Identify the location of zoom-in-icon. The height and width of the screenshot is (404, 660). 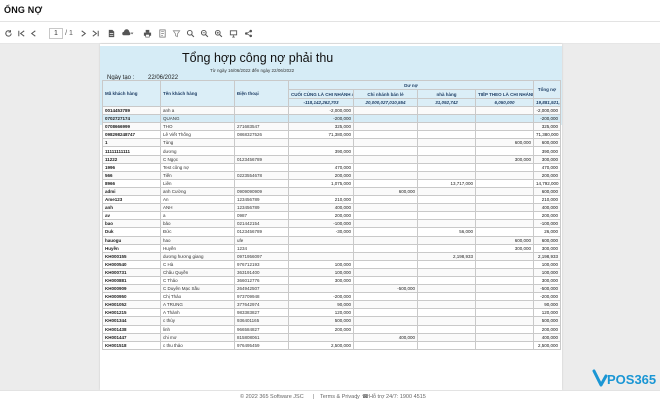
(218, 33).